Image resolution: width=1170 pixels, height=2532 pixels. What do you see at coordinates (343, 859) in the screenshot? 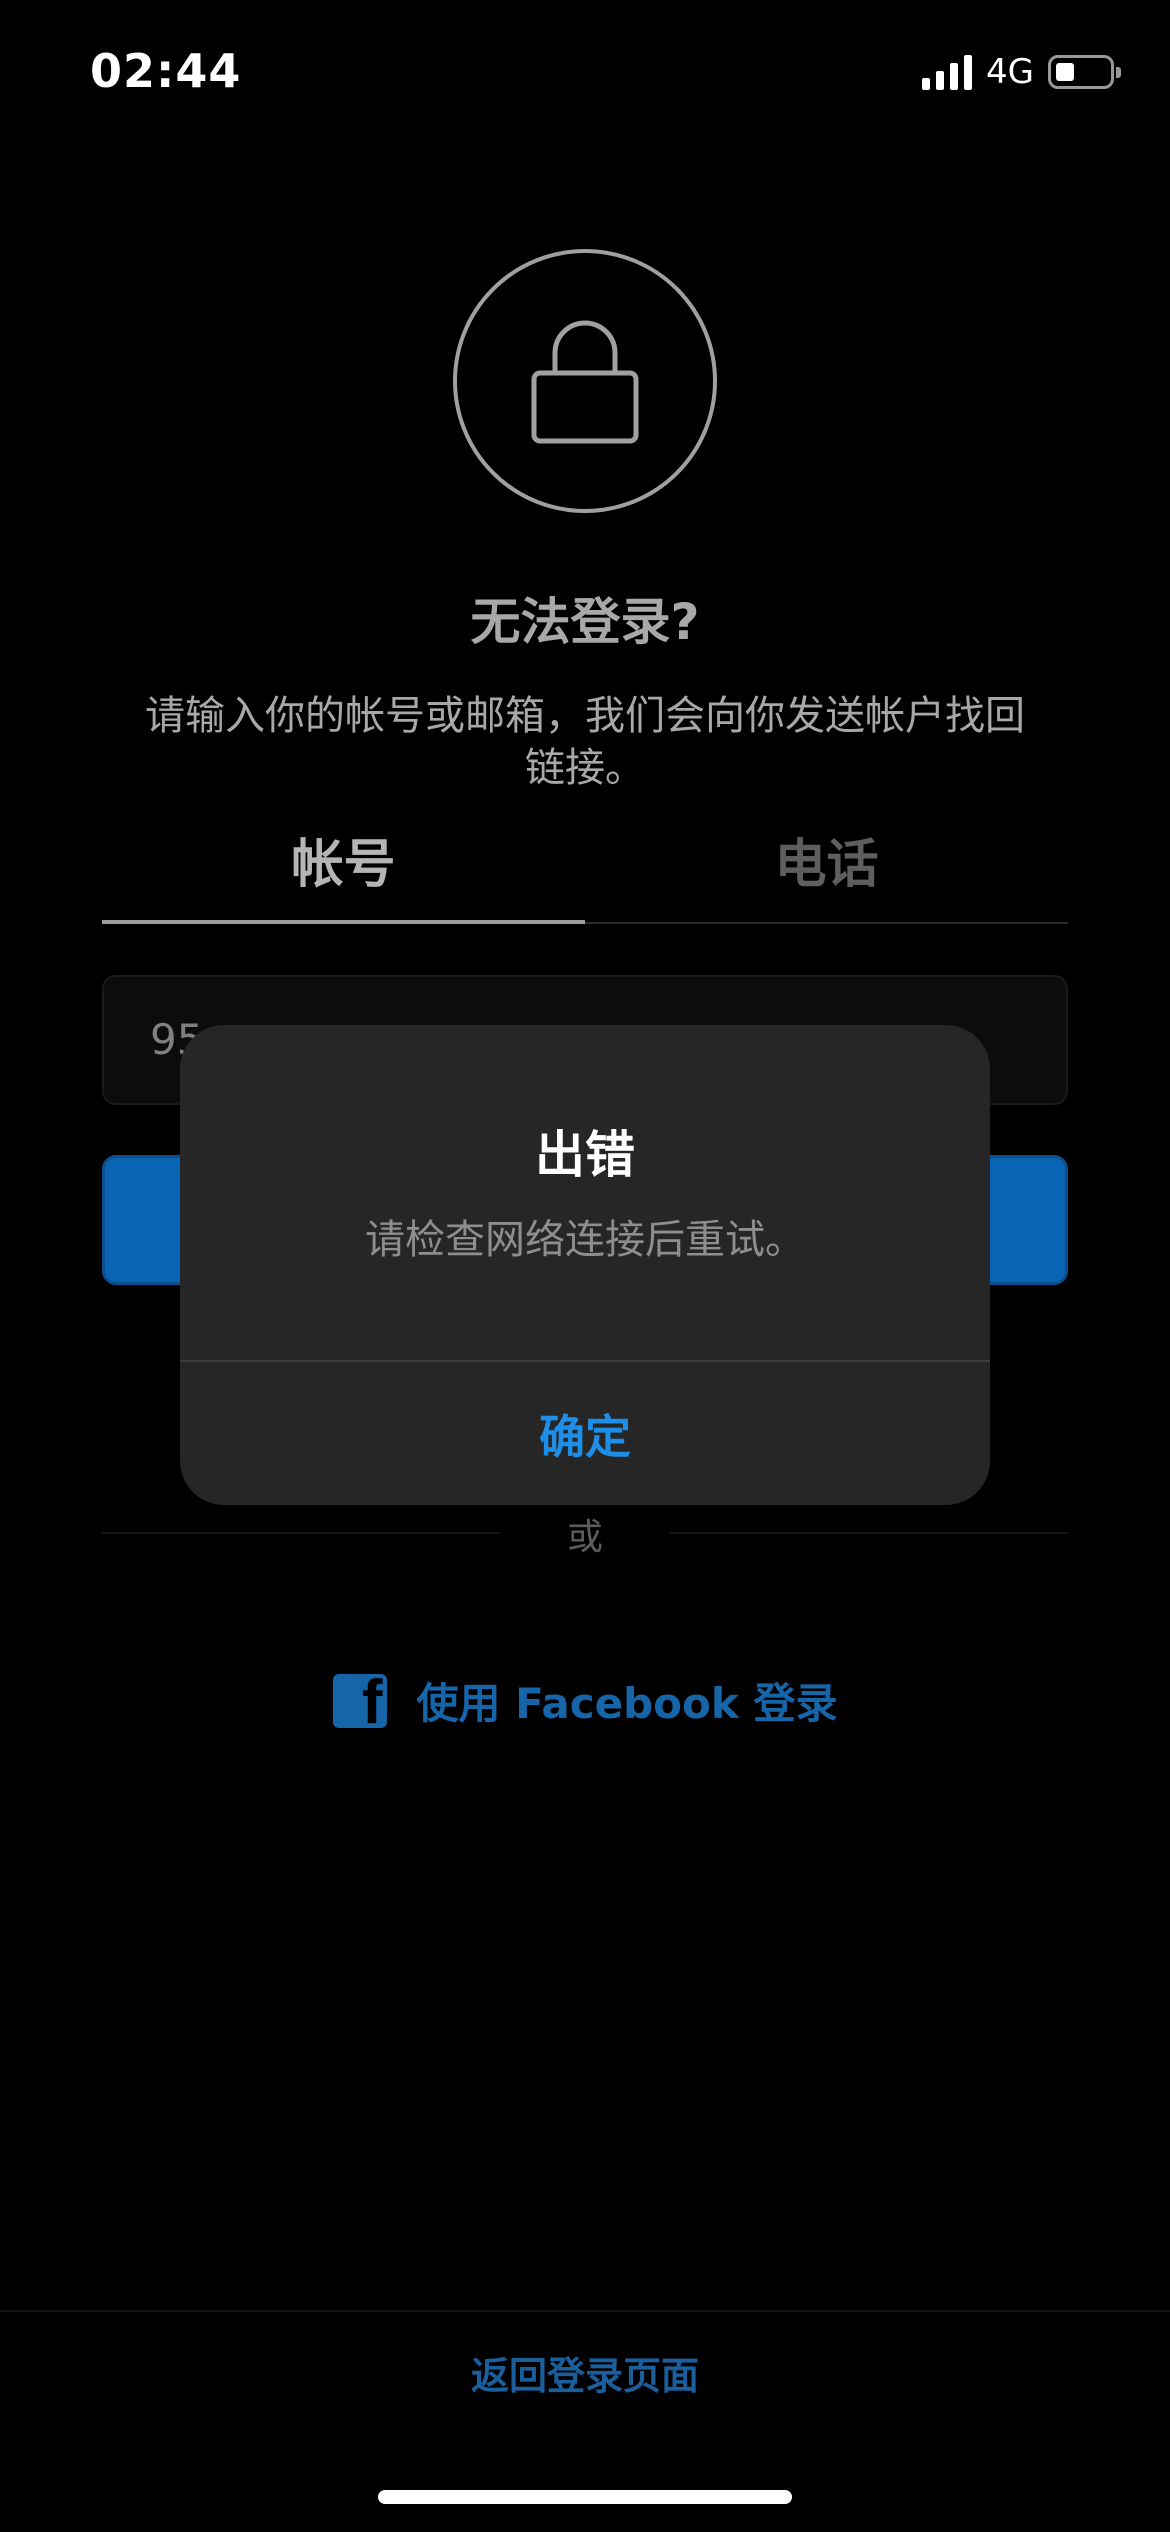
I see `tab-account: 帐号` at bounding box center [343, 859].